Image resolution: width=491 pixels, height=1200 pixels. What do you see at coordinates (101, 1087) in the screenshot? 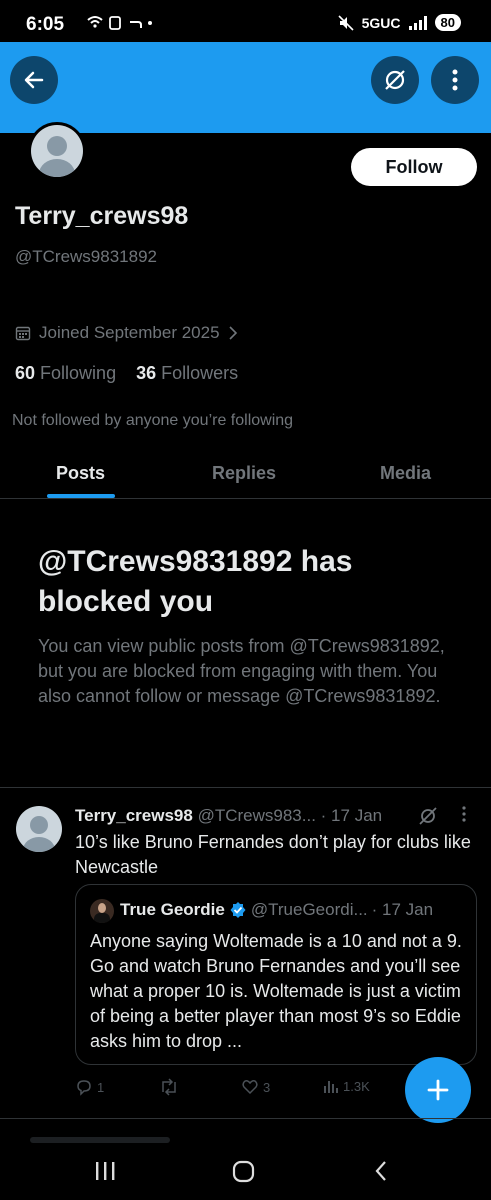
I see `reply-count: 1` at bounding box center [101, 1087].